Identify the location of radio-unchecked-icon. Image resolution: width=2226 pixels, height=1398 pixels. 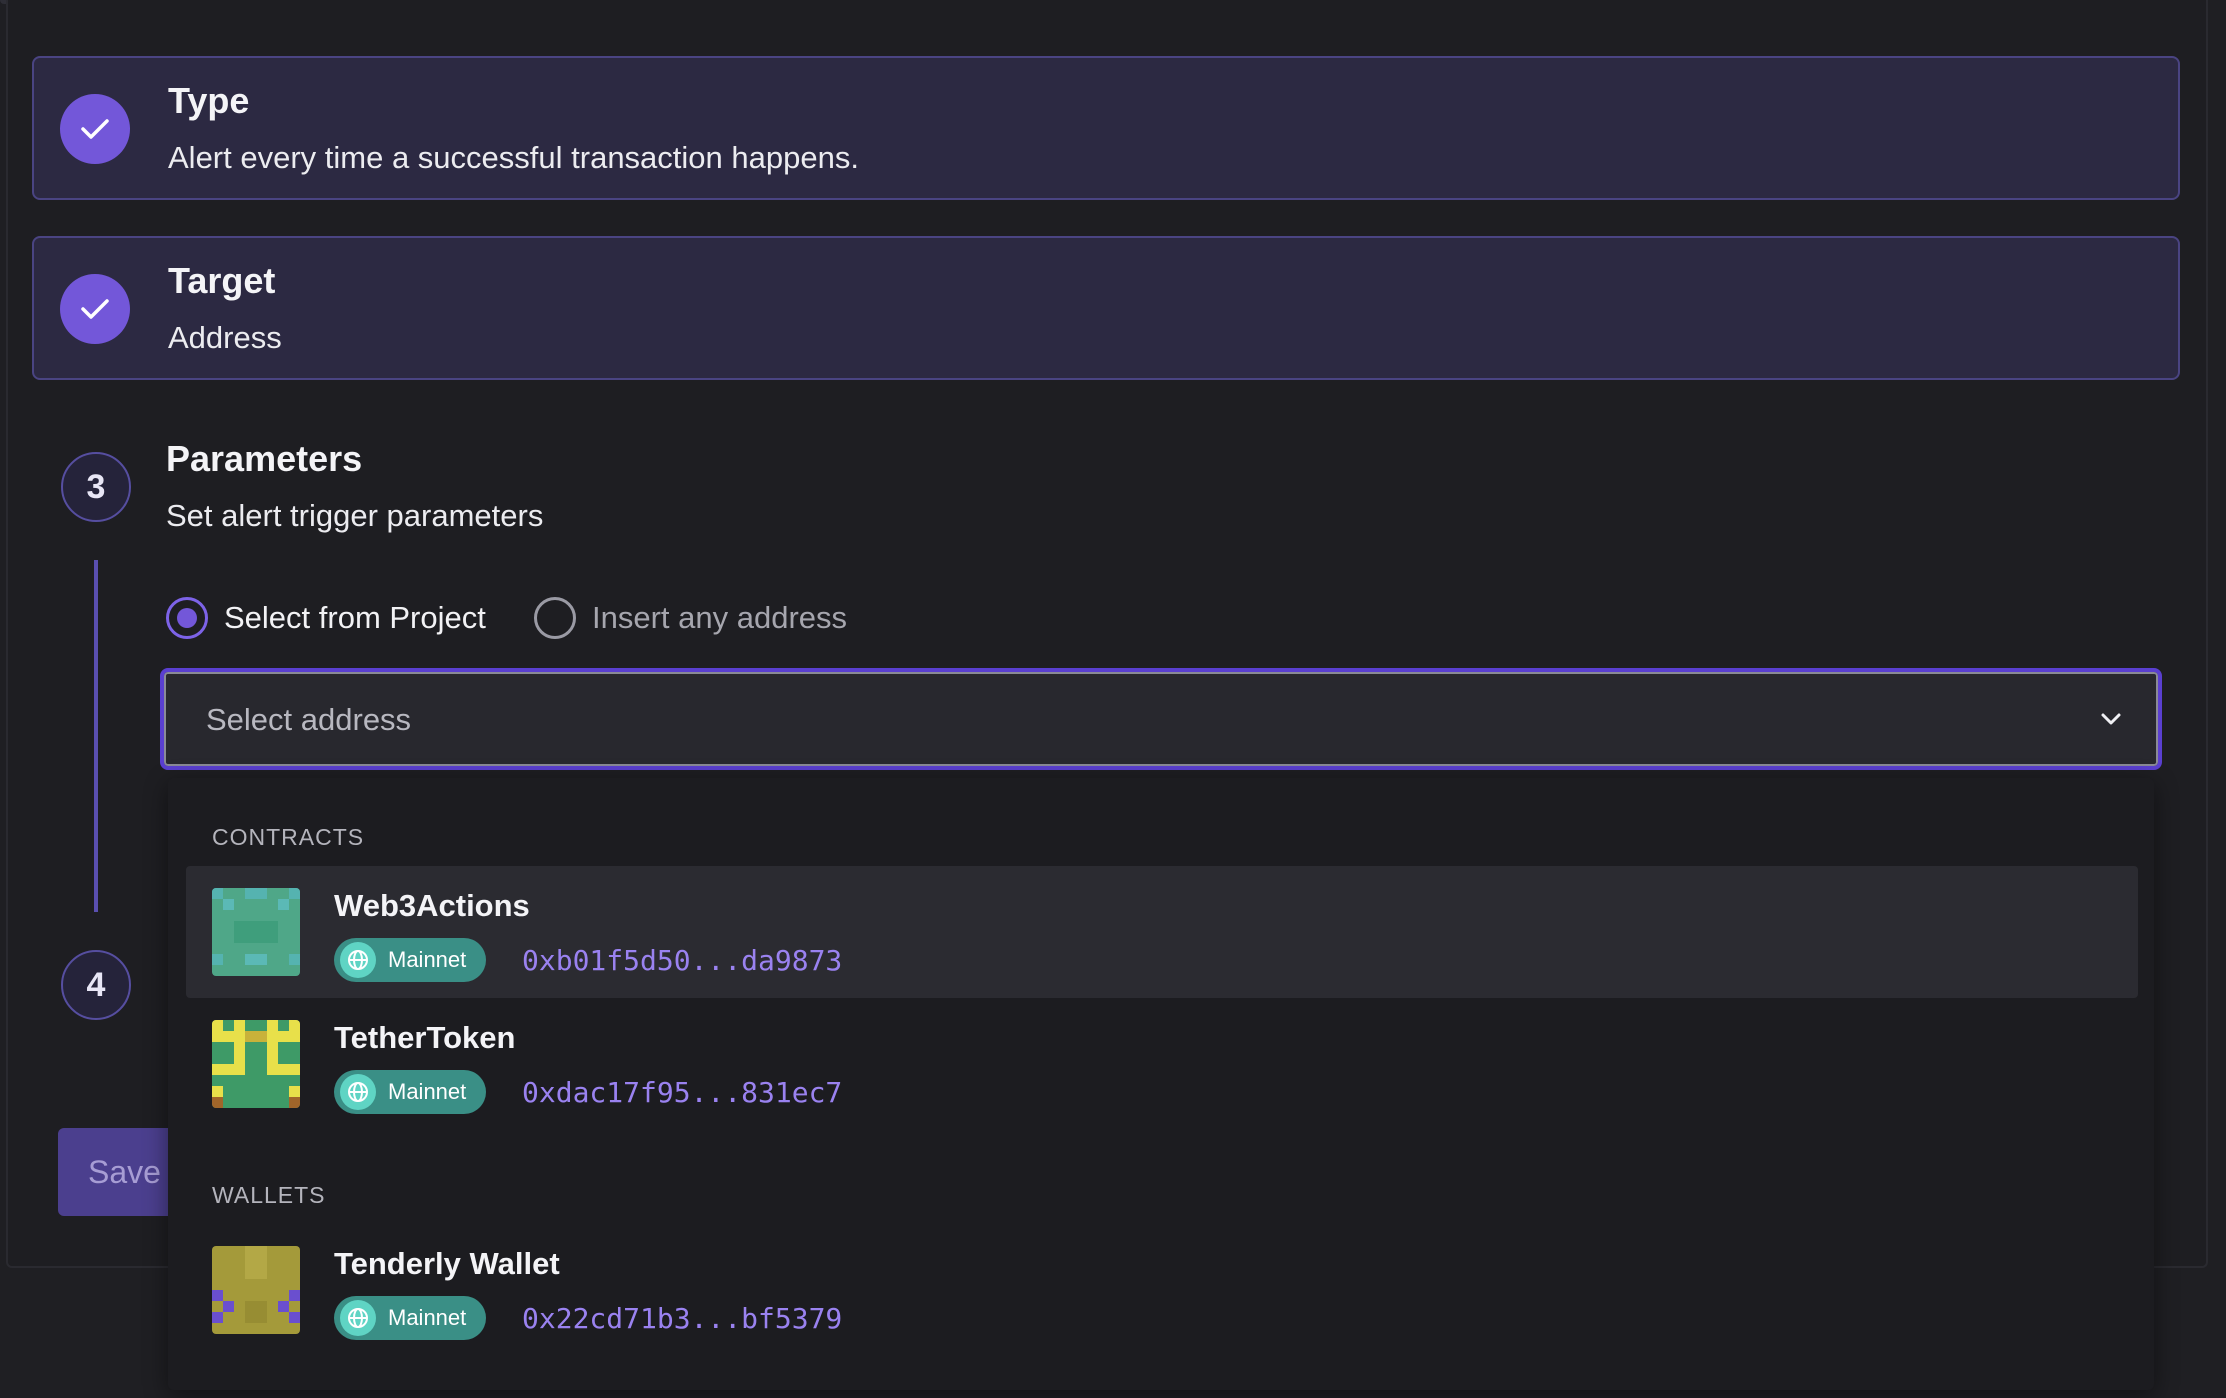
(555, 618).